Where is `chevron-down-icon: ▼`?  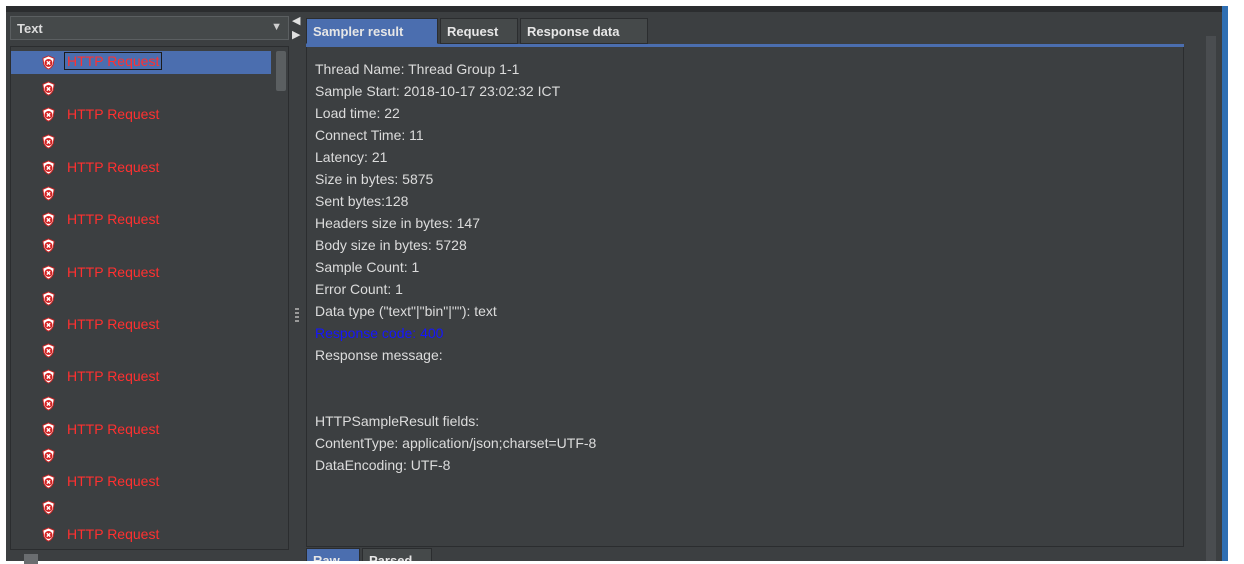 chevron-down-icon: ▼ is located at coordinates (276, 27).